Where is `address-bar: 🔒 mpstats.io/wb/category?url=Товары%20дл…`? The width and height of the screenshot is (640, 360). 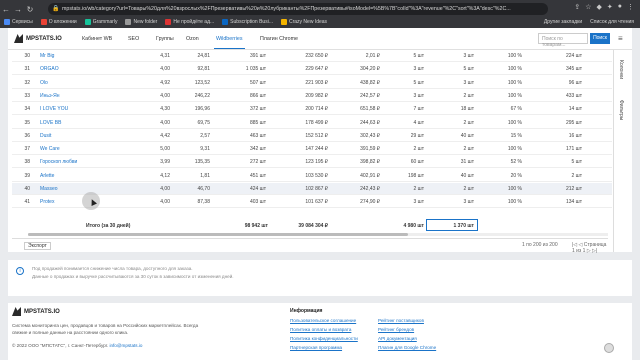
address-bar: 🔒 mpstats.io/wb/category?url=Товары%20дл… is located at coordinates (298, 9).